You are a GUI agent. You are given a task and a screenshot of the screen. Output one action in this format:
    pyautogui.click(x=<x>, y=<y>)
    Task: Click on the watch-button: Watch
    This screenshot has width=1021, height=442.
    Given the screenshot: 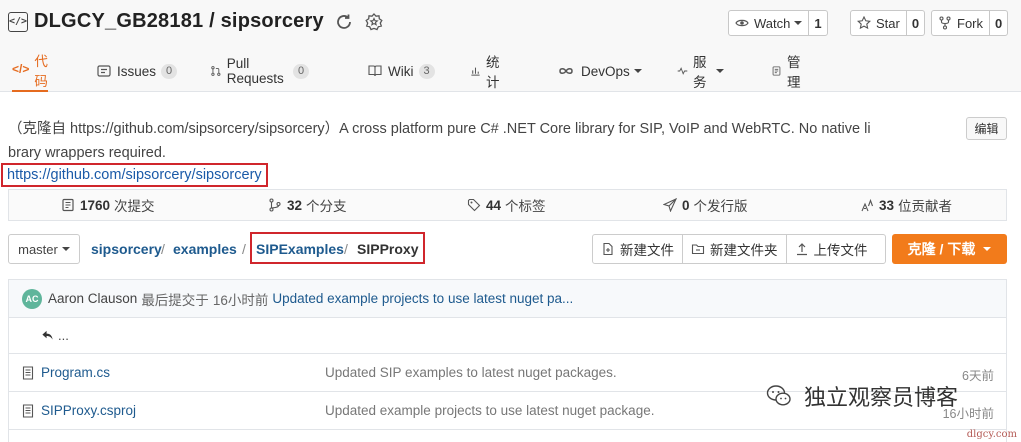 What is the action you would take?
    pyautogui.click(x=768, y=23)
    